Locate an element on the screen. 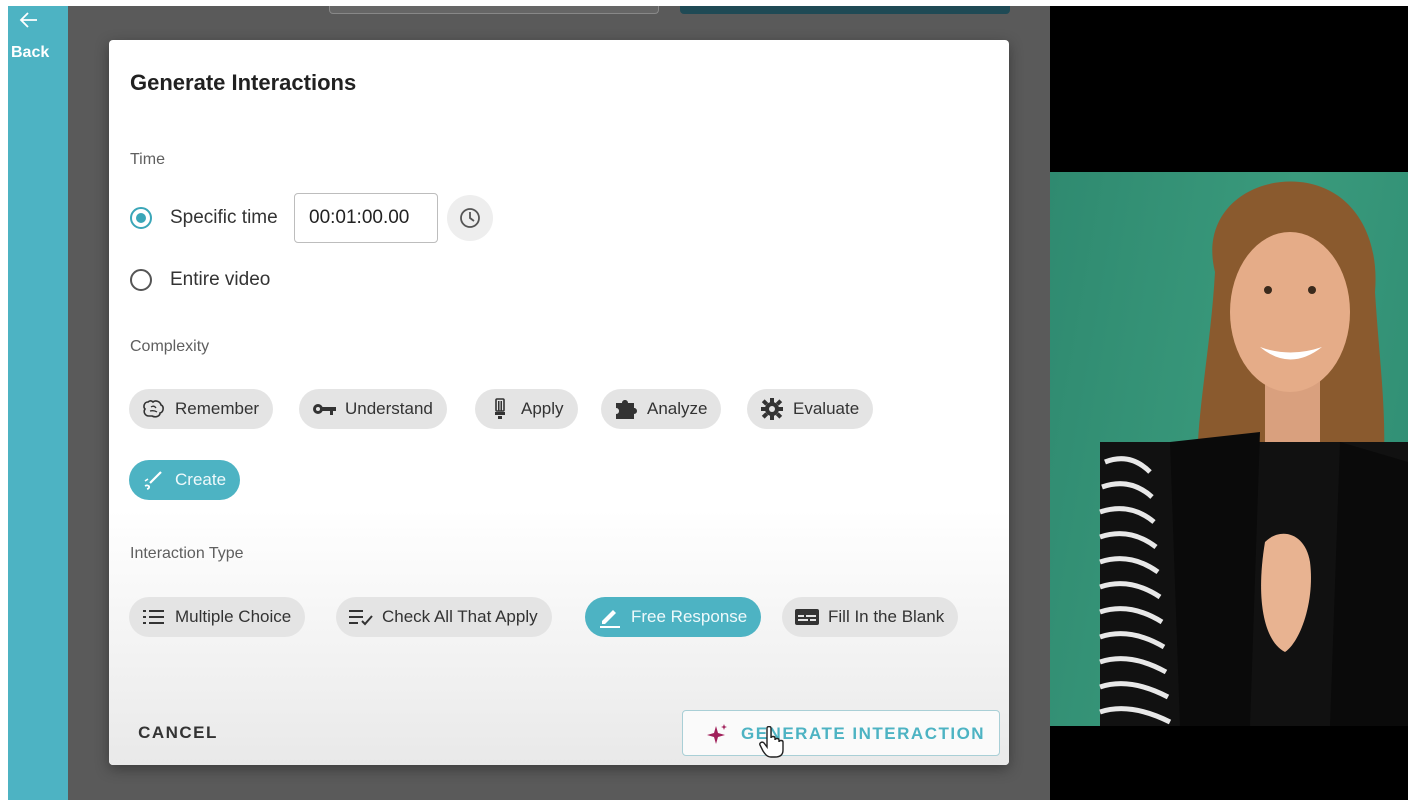  chip-evaluate: Evaluate is located at coordinates (810, 409).